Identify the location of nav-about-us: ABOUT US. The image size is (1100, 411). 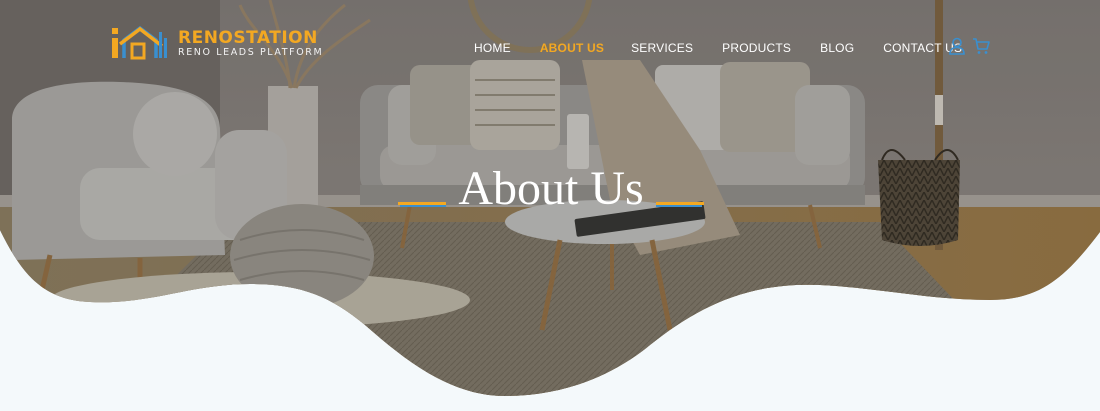
(572, 48).